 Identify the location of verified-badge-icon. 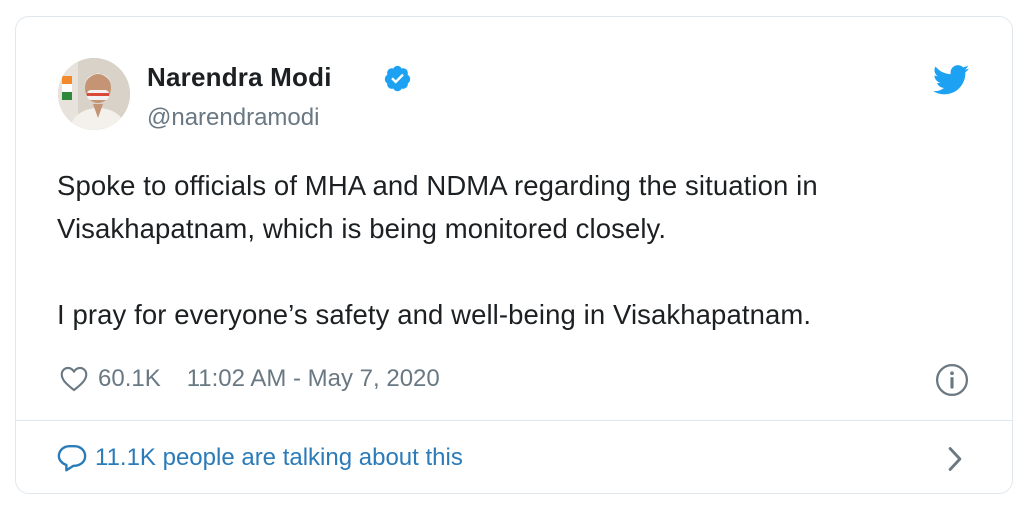
(397, 78).